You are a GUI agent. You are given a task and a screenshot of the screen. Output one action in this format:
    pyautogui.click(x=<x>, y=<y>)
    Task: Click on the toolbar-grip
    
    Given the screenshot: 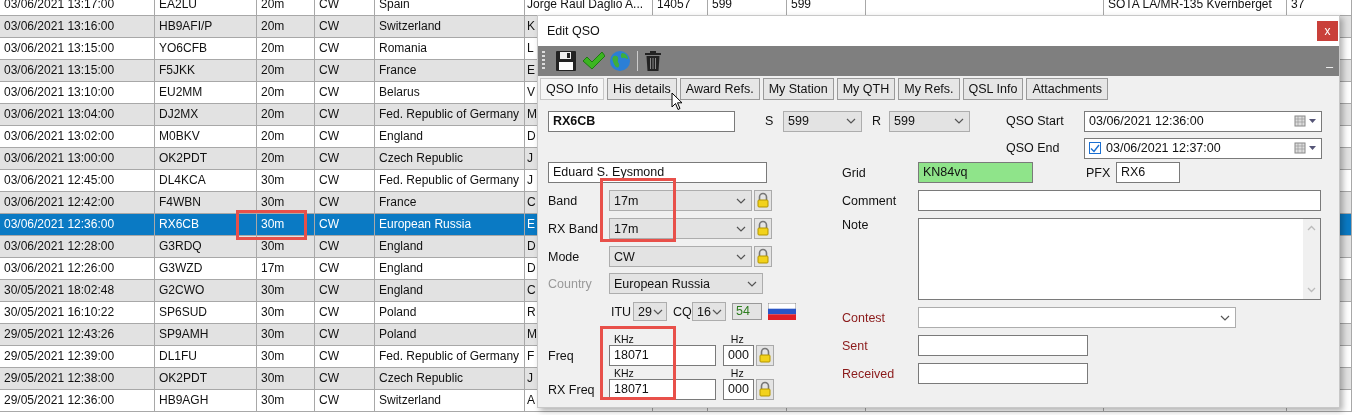 What is the action you would take?
    pyautogui.click(x=543, y=61)
    